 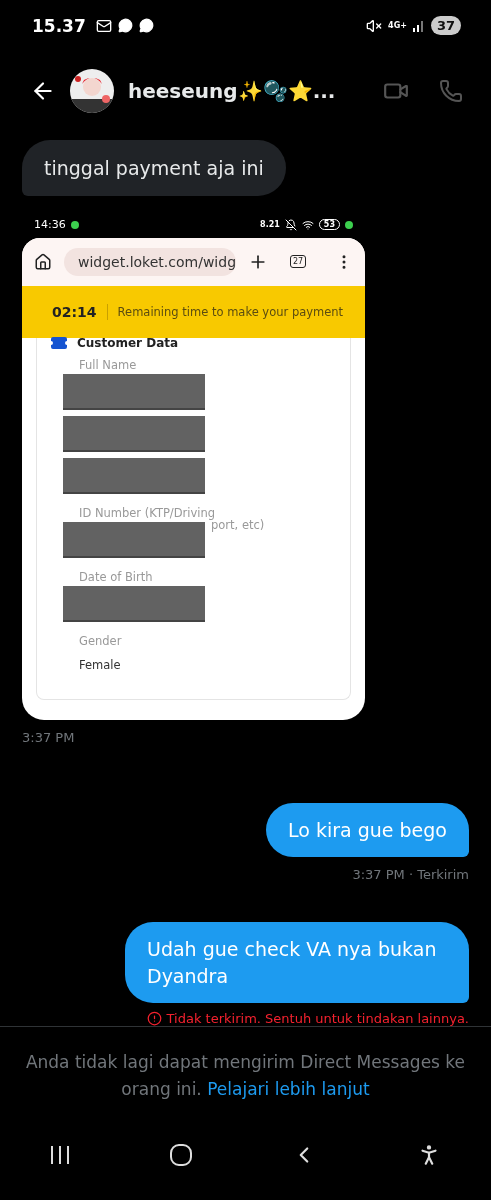 What do you see at coordinates (374, 25) in the screenshot?
I see `mute-icon` at bounding box center [374, 25].